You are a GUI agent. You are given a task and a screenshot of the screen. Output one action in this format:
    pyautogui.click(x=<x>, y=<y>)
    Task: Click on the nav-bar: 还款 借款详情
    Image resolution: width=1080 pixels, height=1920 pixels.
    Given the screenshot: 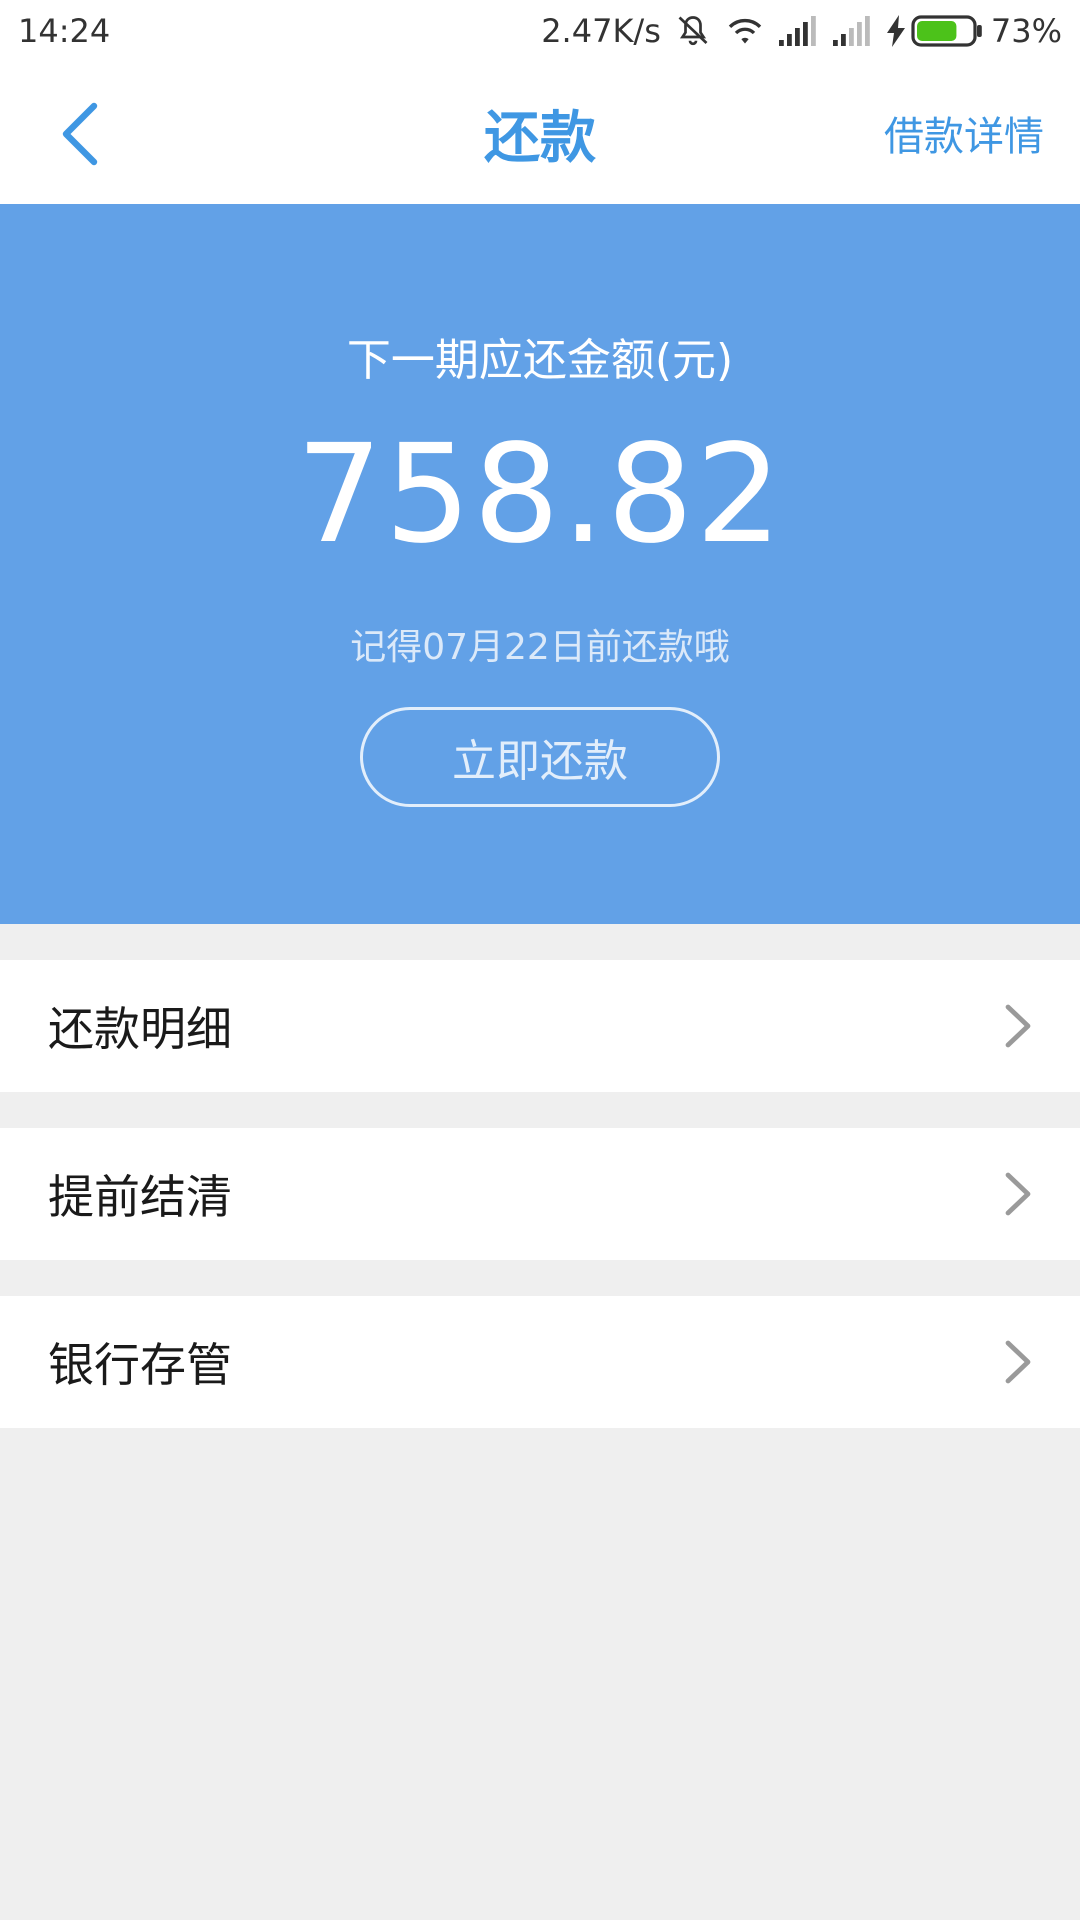 What is the action you would take?
    pyautogui.click(x=540, y=133)
    